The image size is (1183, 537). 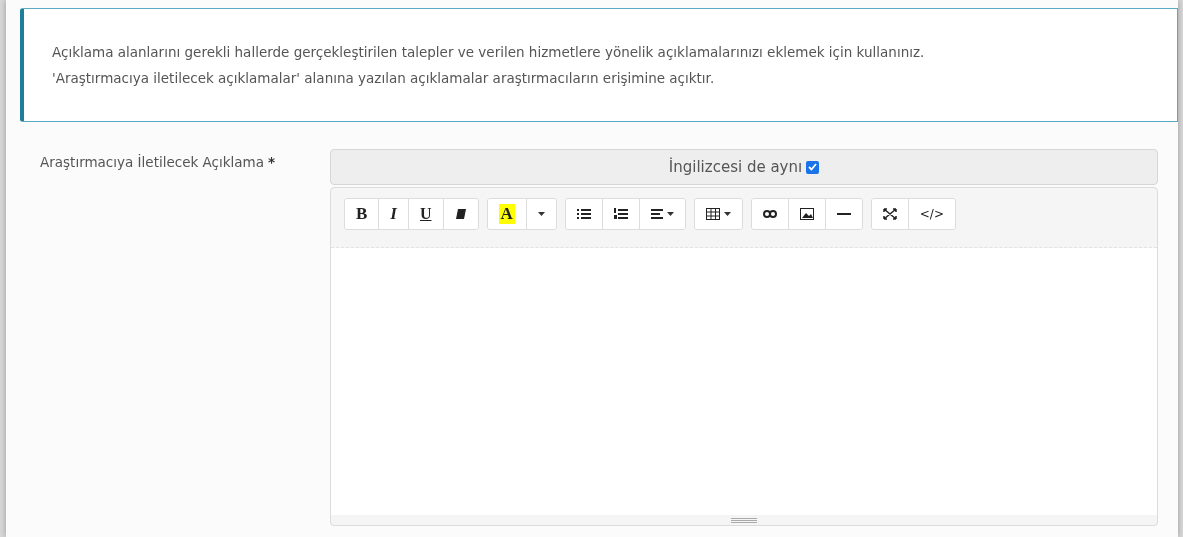 I want to click on highlight-button: A, so click(x=507, y=214).